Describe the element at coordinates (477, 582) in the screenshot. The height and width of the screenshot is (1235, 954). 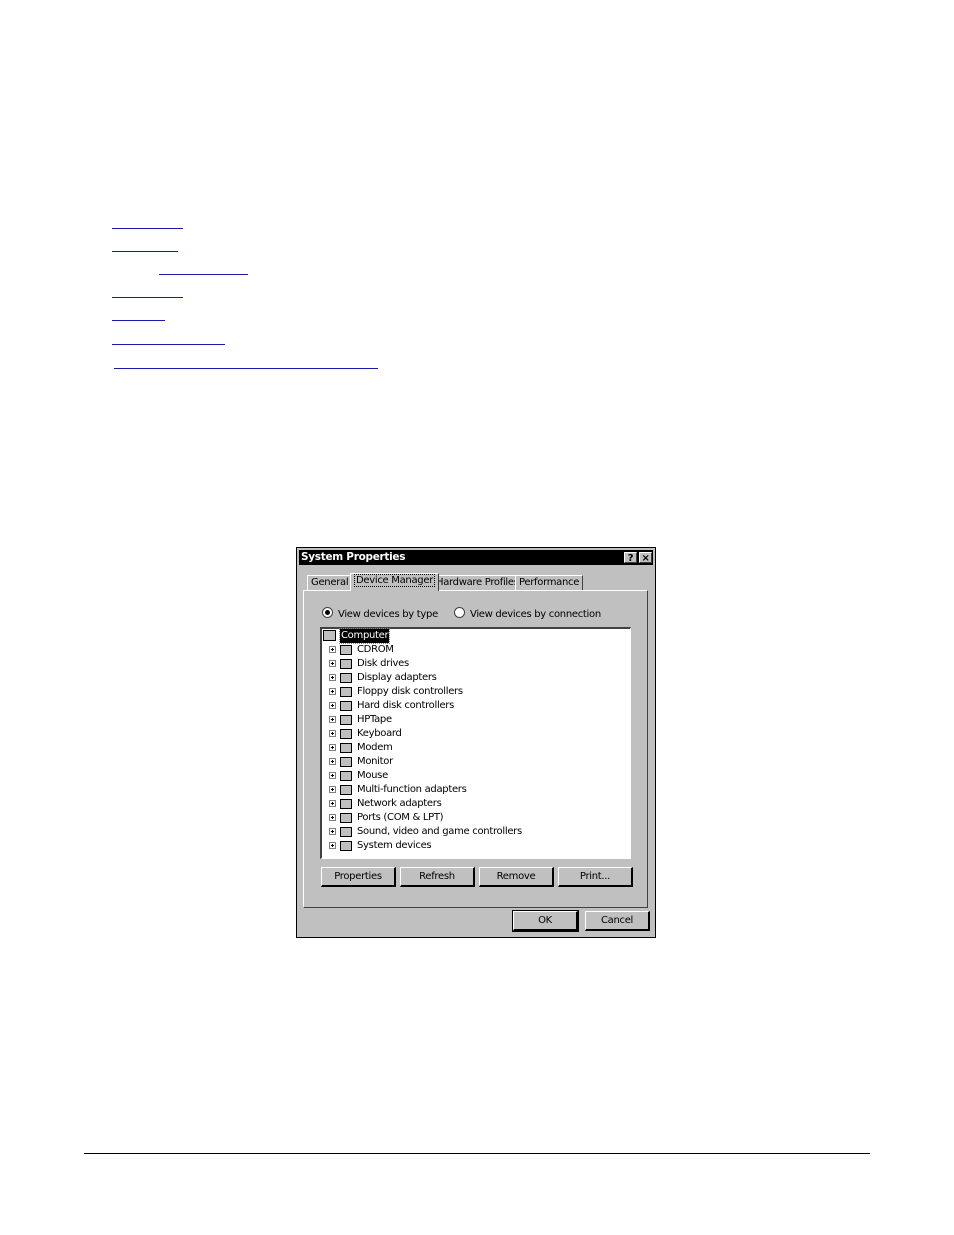
I see `tab-hardware-profiles: Hardware Profiles` at that location.